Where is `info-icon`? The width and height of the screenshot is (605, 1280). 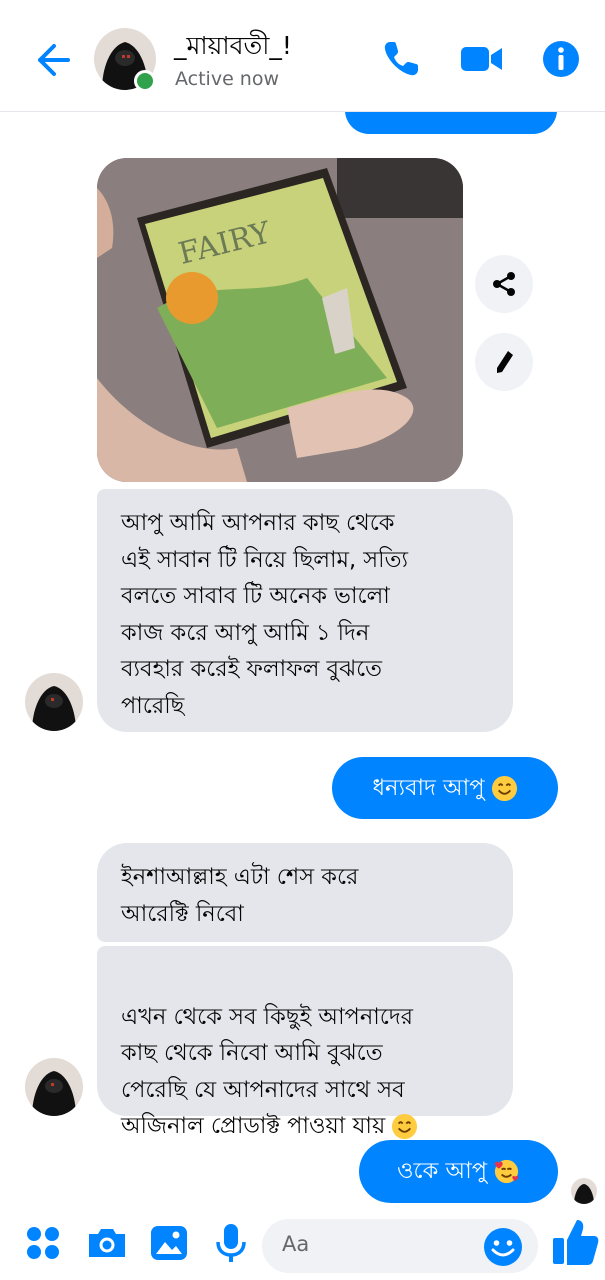 info-icon is located at coordinates (561, 59).